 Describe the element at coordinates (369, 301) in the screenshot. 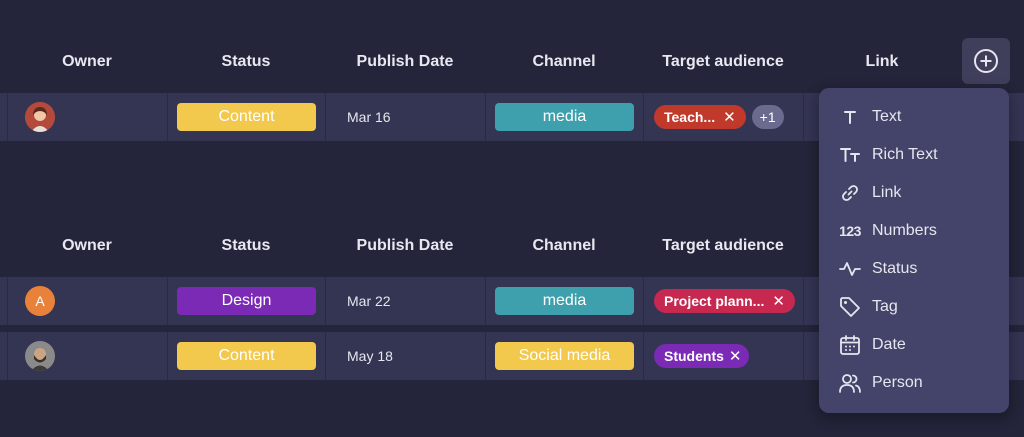

I see `publish-date: Mar 22` at that location.